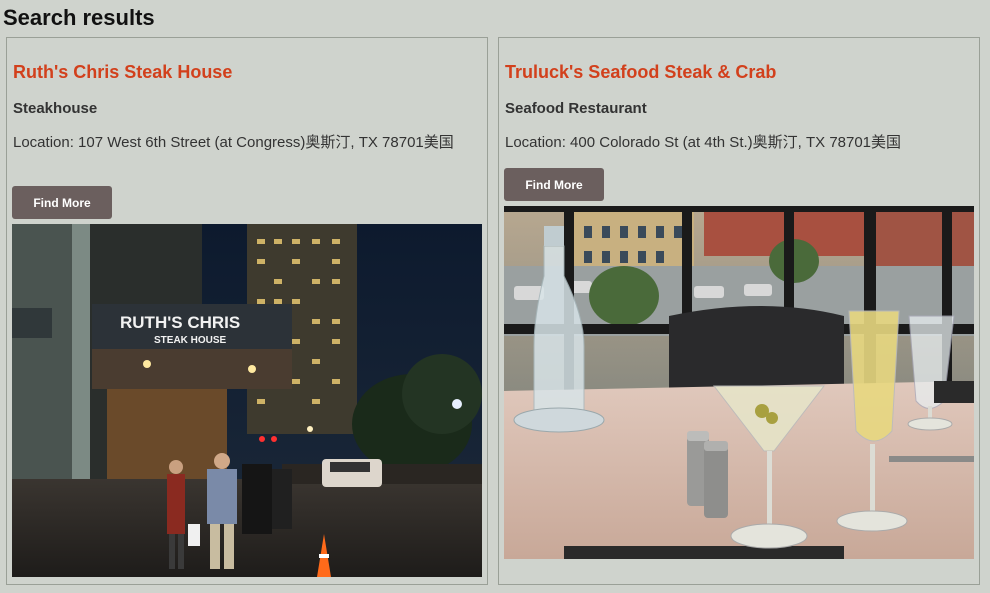 This screenshot has width=990, height=593. Describe the element at coordinates (190, 340) in the screenshot. I see `sign-subtext: STEAK HOUSE` at that location.